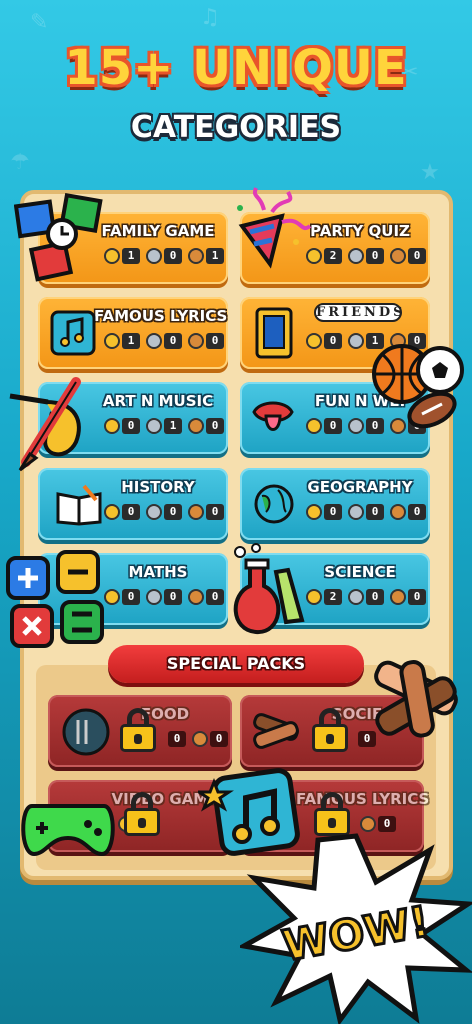 The height and width of the screenshot is (1024, 472). I want to click on headline: 15+ UNIQUE, so click(236, 68).